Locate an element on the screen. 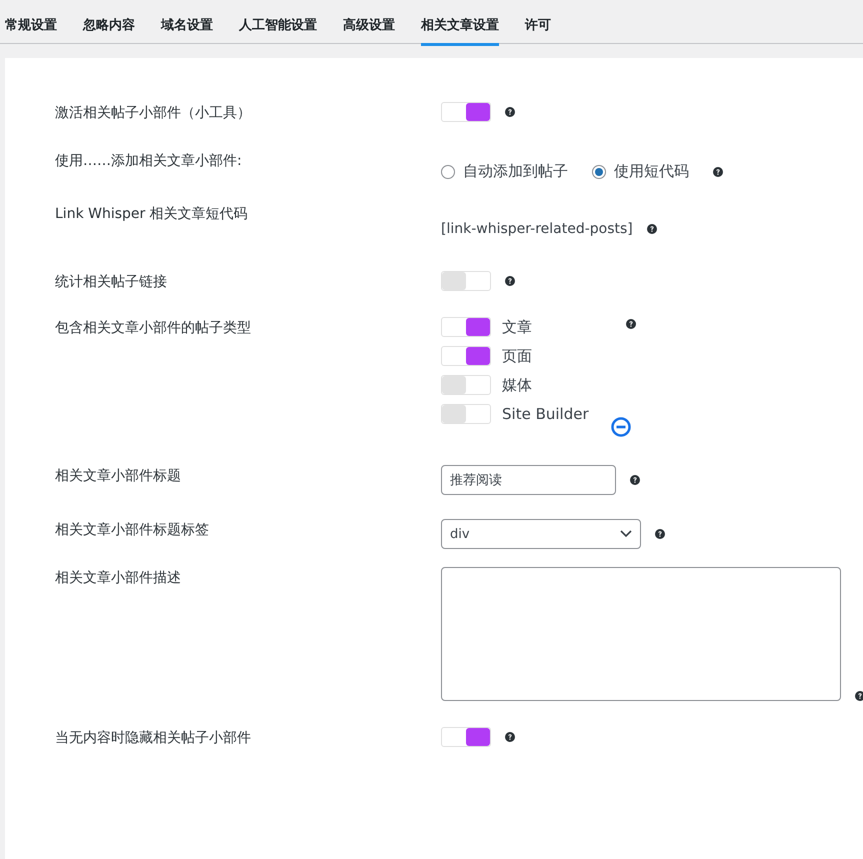 The width and height of the screenshot is (863, 859). setting-label: 使用……添加相关文章小部件: is located at coordinates (149, 161).